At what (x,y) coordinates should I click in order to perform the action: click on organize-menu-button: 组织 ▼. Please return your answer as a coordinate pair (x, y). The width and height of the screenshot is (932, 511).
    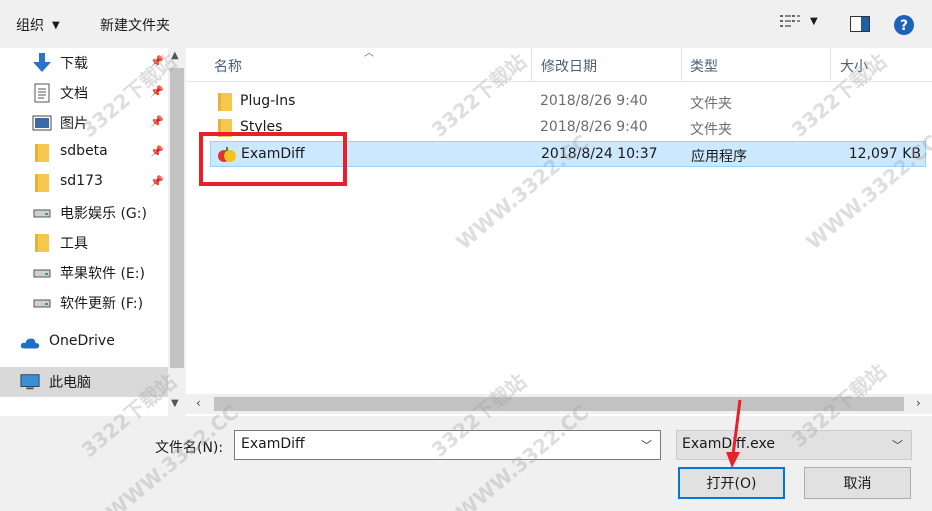
    Looking at the image, I should click on (38, 25).